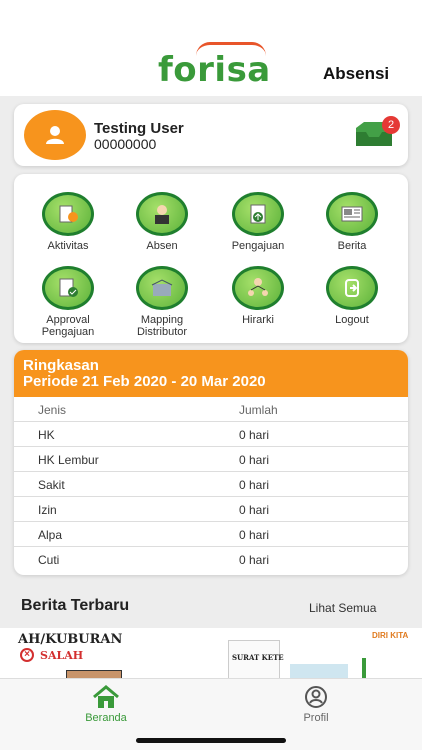 The image size is (422, 750). What do you see at coordinates (258, 246) in the screenshot?
I see `menu-label: Pengajuan` at bounding box center [258, 246].